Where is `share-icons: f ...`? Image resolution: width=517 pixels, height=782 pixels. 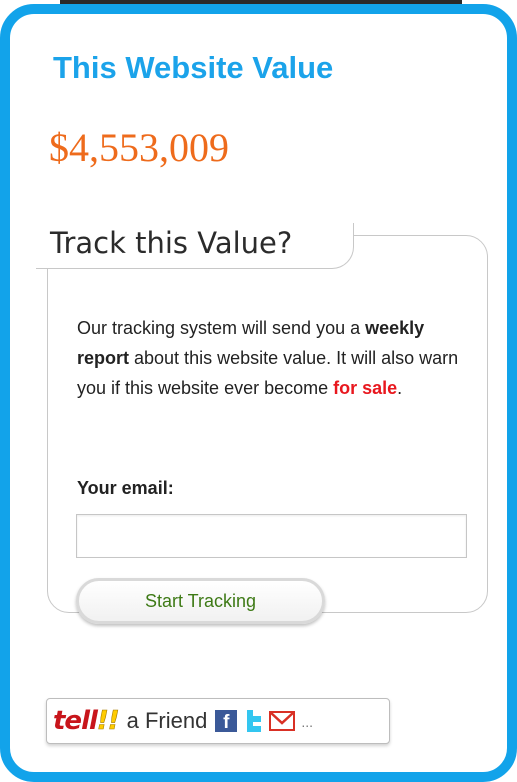
share-icons: f ... is located at coordinates (264, 721).